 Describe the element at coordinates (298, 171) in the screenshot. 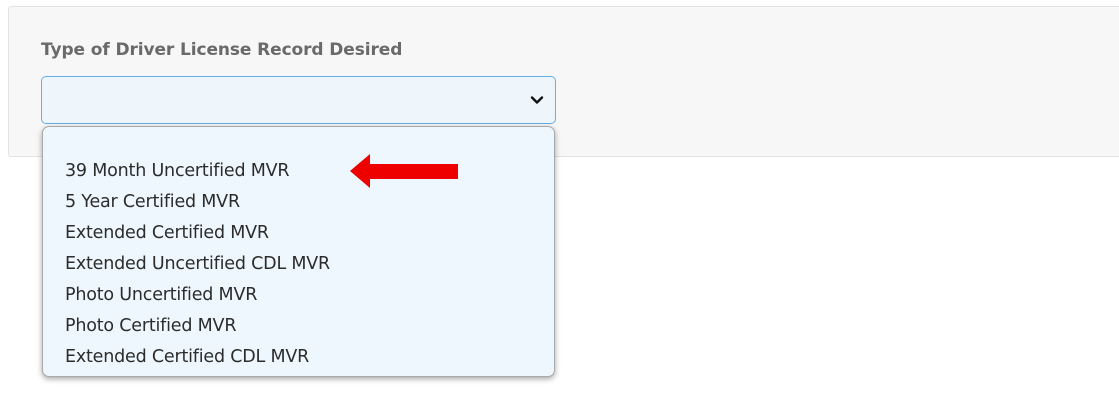

I see `option-39-month-uncertified-mvr: 39 Month Uncertified MVR` at that location.